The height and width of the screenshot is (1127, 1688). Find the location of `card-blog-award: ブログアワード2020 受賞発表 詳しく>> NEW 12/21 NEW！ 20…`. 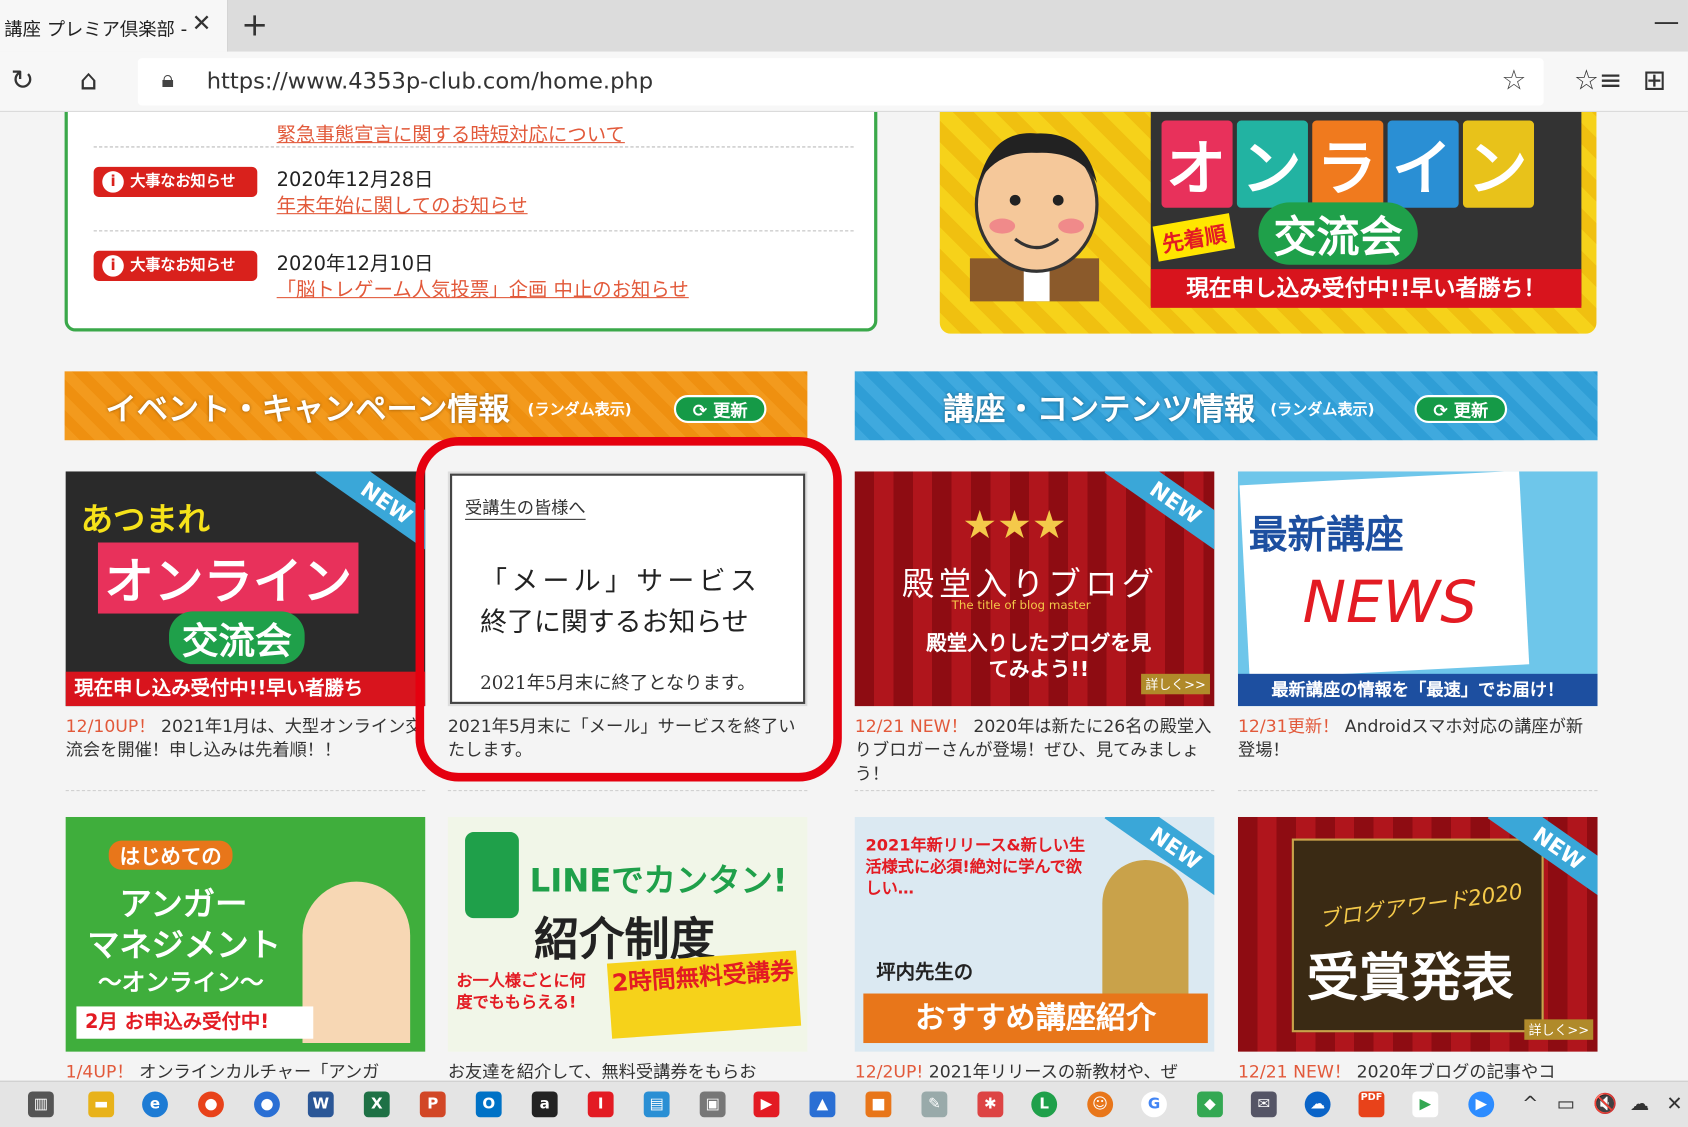

card-blog-award: ブログアワード2020 受賞発表 詳しく>> NEW 12/21 NEW！ 20… is located at coordinates (1417, 948).